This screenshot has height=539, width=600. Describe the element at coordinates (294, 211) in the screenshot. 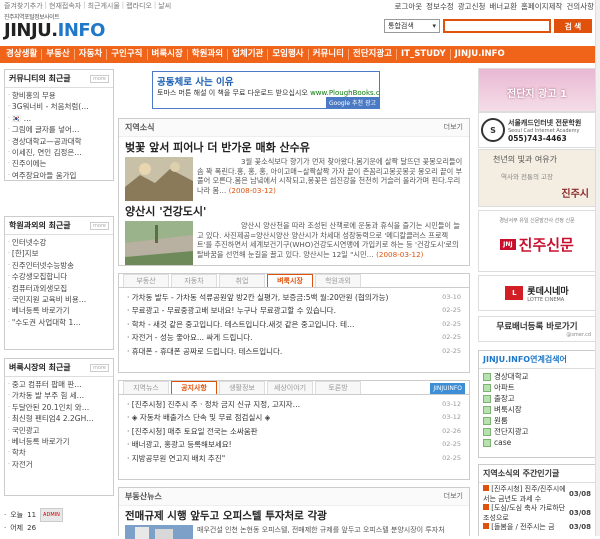

I see `news-headline: 양산시 '건강도시'` at that location.